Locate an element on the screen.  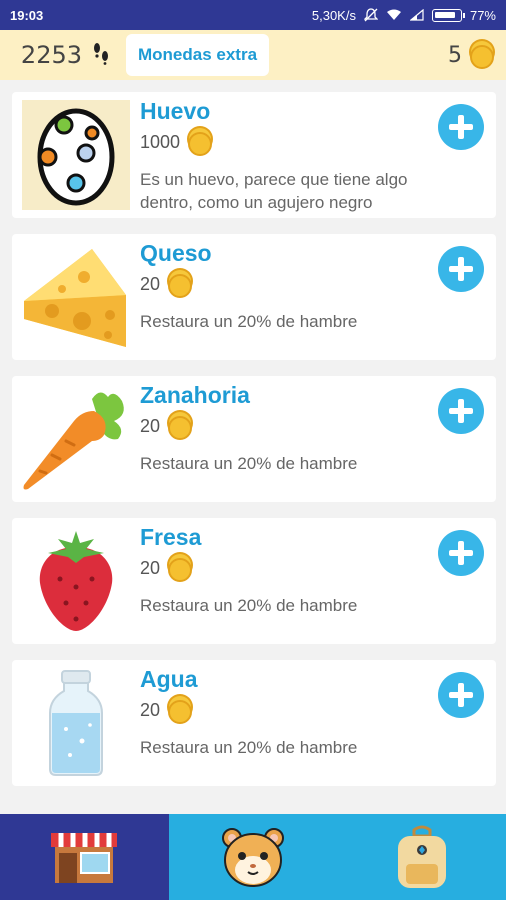
coins-count: 5 is located at coordinates (455, 55).